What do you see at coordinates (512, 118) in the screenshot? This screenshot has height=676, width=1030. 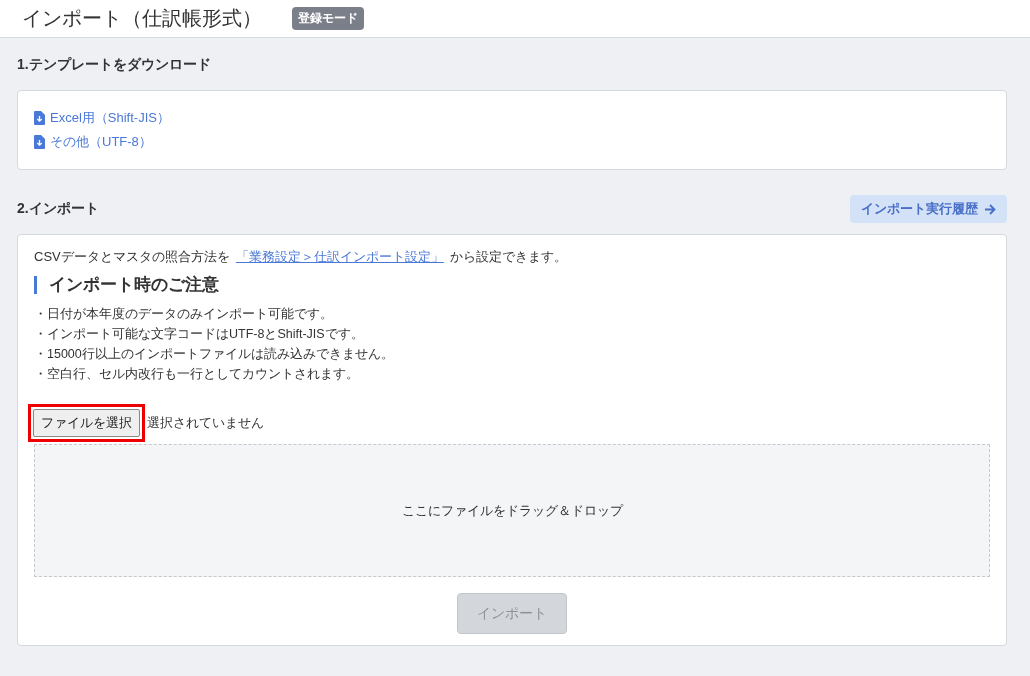 I see `download-link: Excel用（Shift-JIS）` at bounding box center [512, 118].